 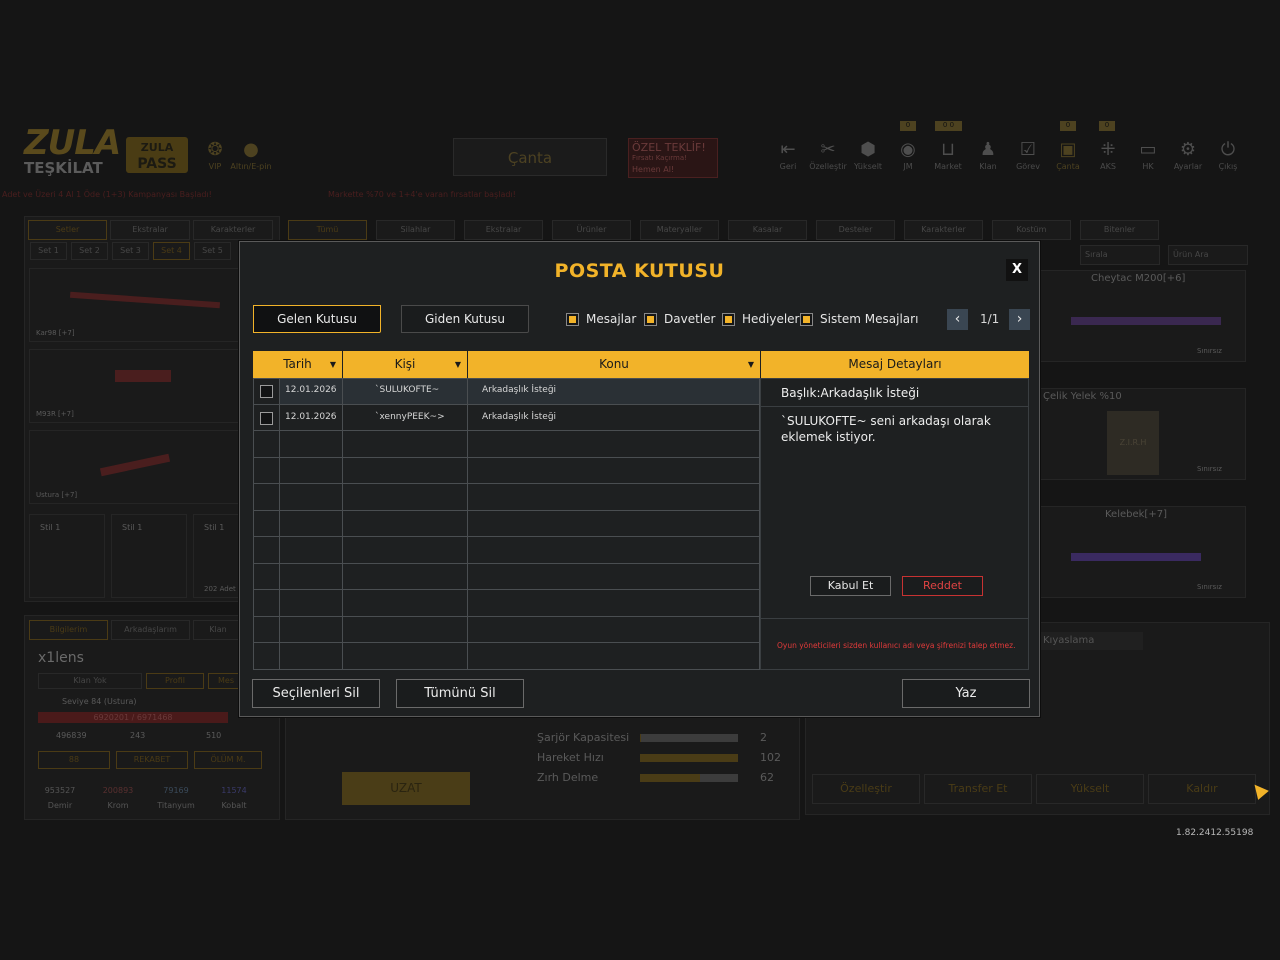 I want to click on equip-slot-1: Stil 1, so click(x=67, y=556).